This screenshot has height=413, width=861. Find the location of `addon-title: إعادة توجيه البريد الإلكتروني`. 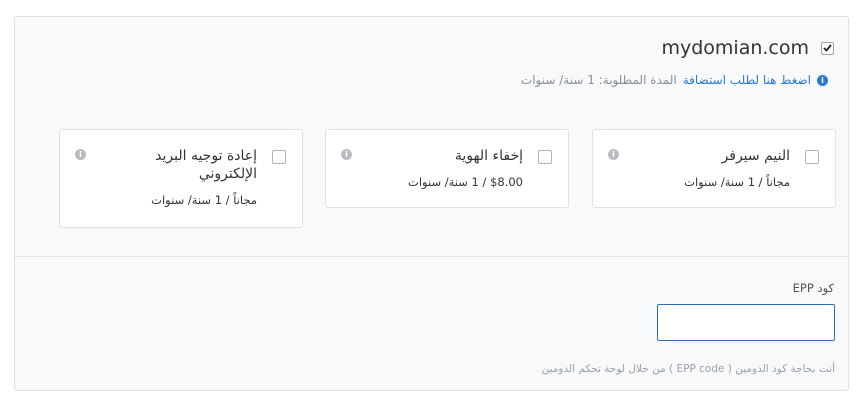

addon-title: إعادة توجيه البريد الإلكتروني is located at coordinates (206, 165).